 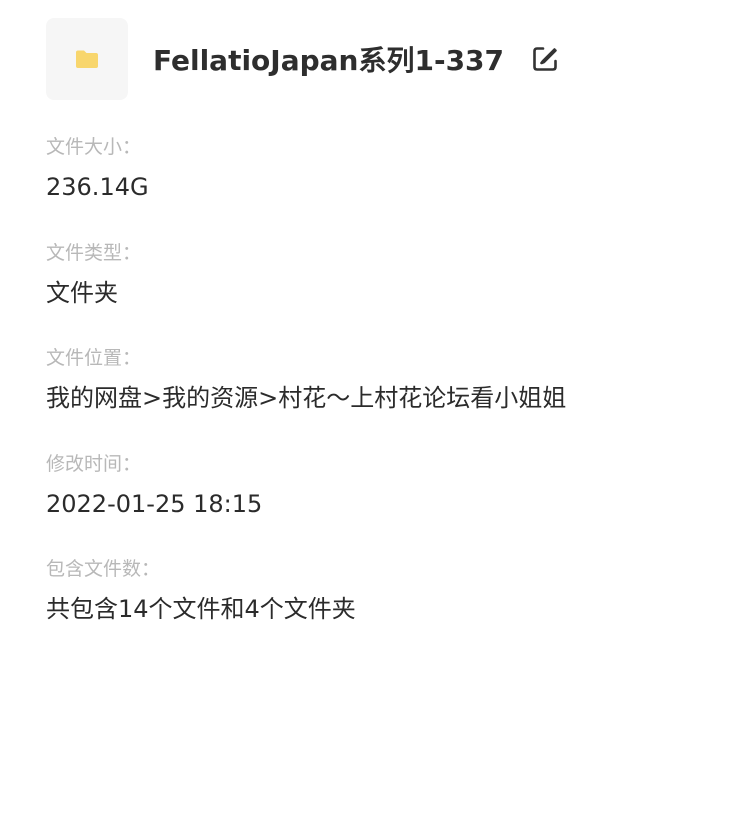 What do you see at coordinates (545, 59) in the screenshot?
I see `edit-icon` at bounding box center [545, 59].